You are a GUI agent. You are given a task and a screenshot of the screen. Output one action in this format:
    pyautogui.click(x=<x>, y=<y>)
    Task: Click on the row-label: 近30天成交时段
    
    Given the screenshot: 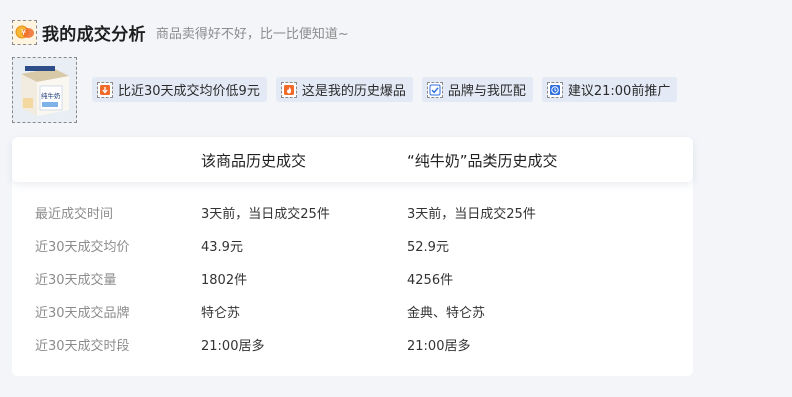 What is the action you would take?
    pyautogui.click(x=82, y=346)
    